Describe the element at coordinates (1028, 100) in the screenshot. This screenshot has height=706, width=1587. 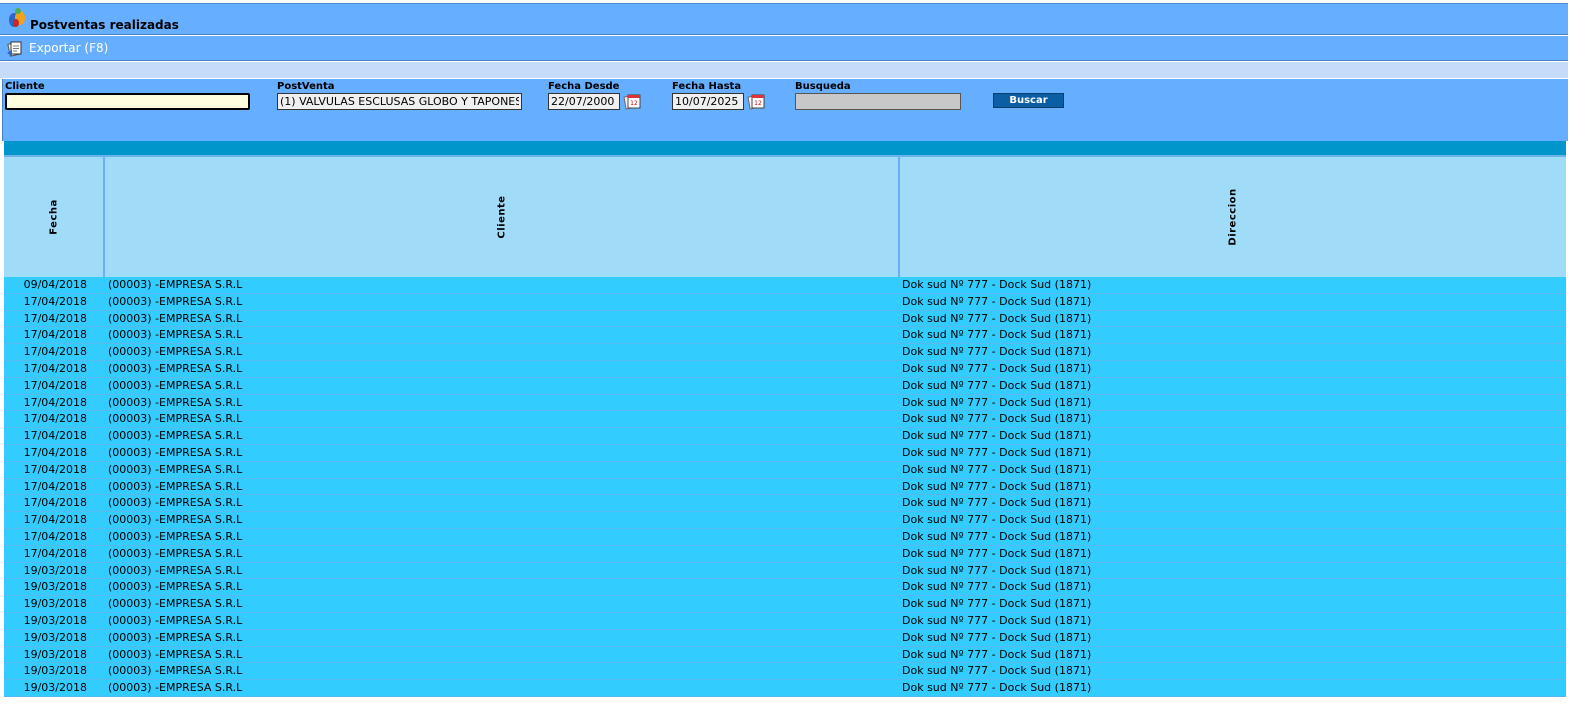
I see `buscar-button: Buscar` at that location.